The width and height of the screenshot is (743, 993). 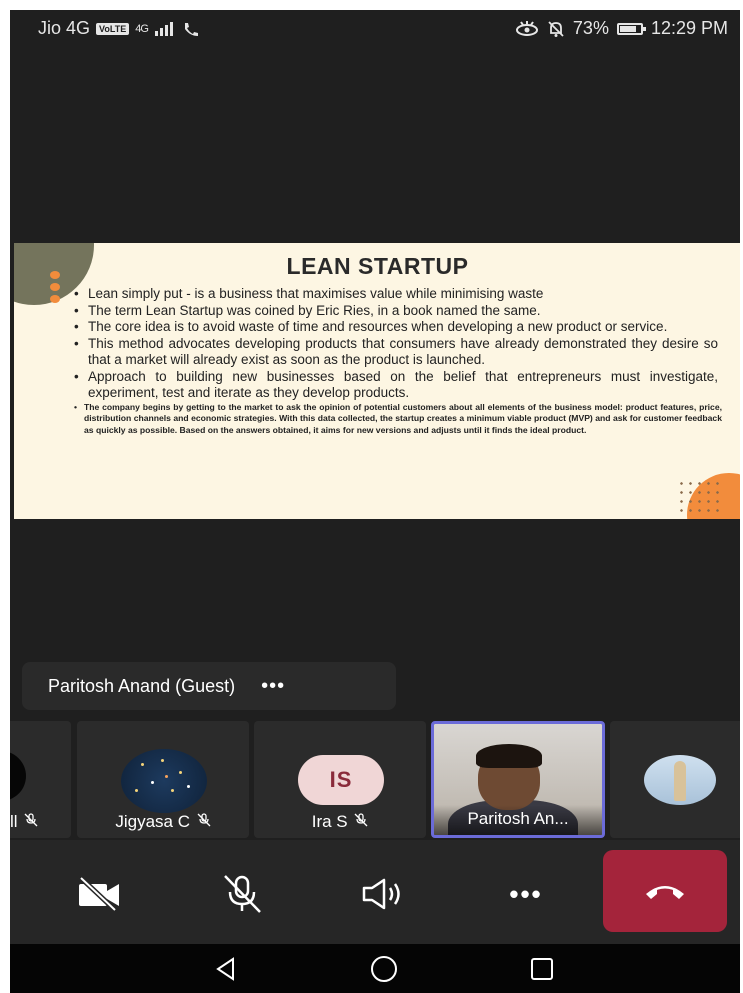 I want to click on clock: 12:29 PM, so click(x=689, y=28).